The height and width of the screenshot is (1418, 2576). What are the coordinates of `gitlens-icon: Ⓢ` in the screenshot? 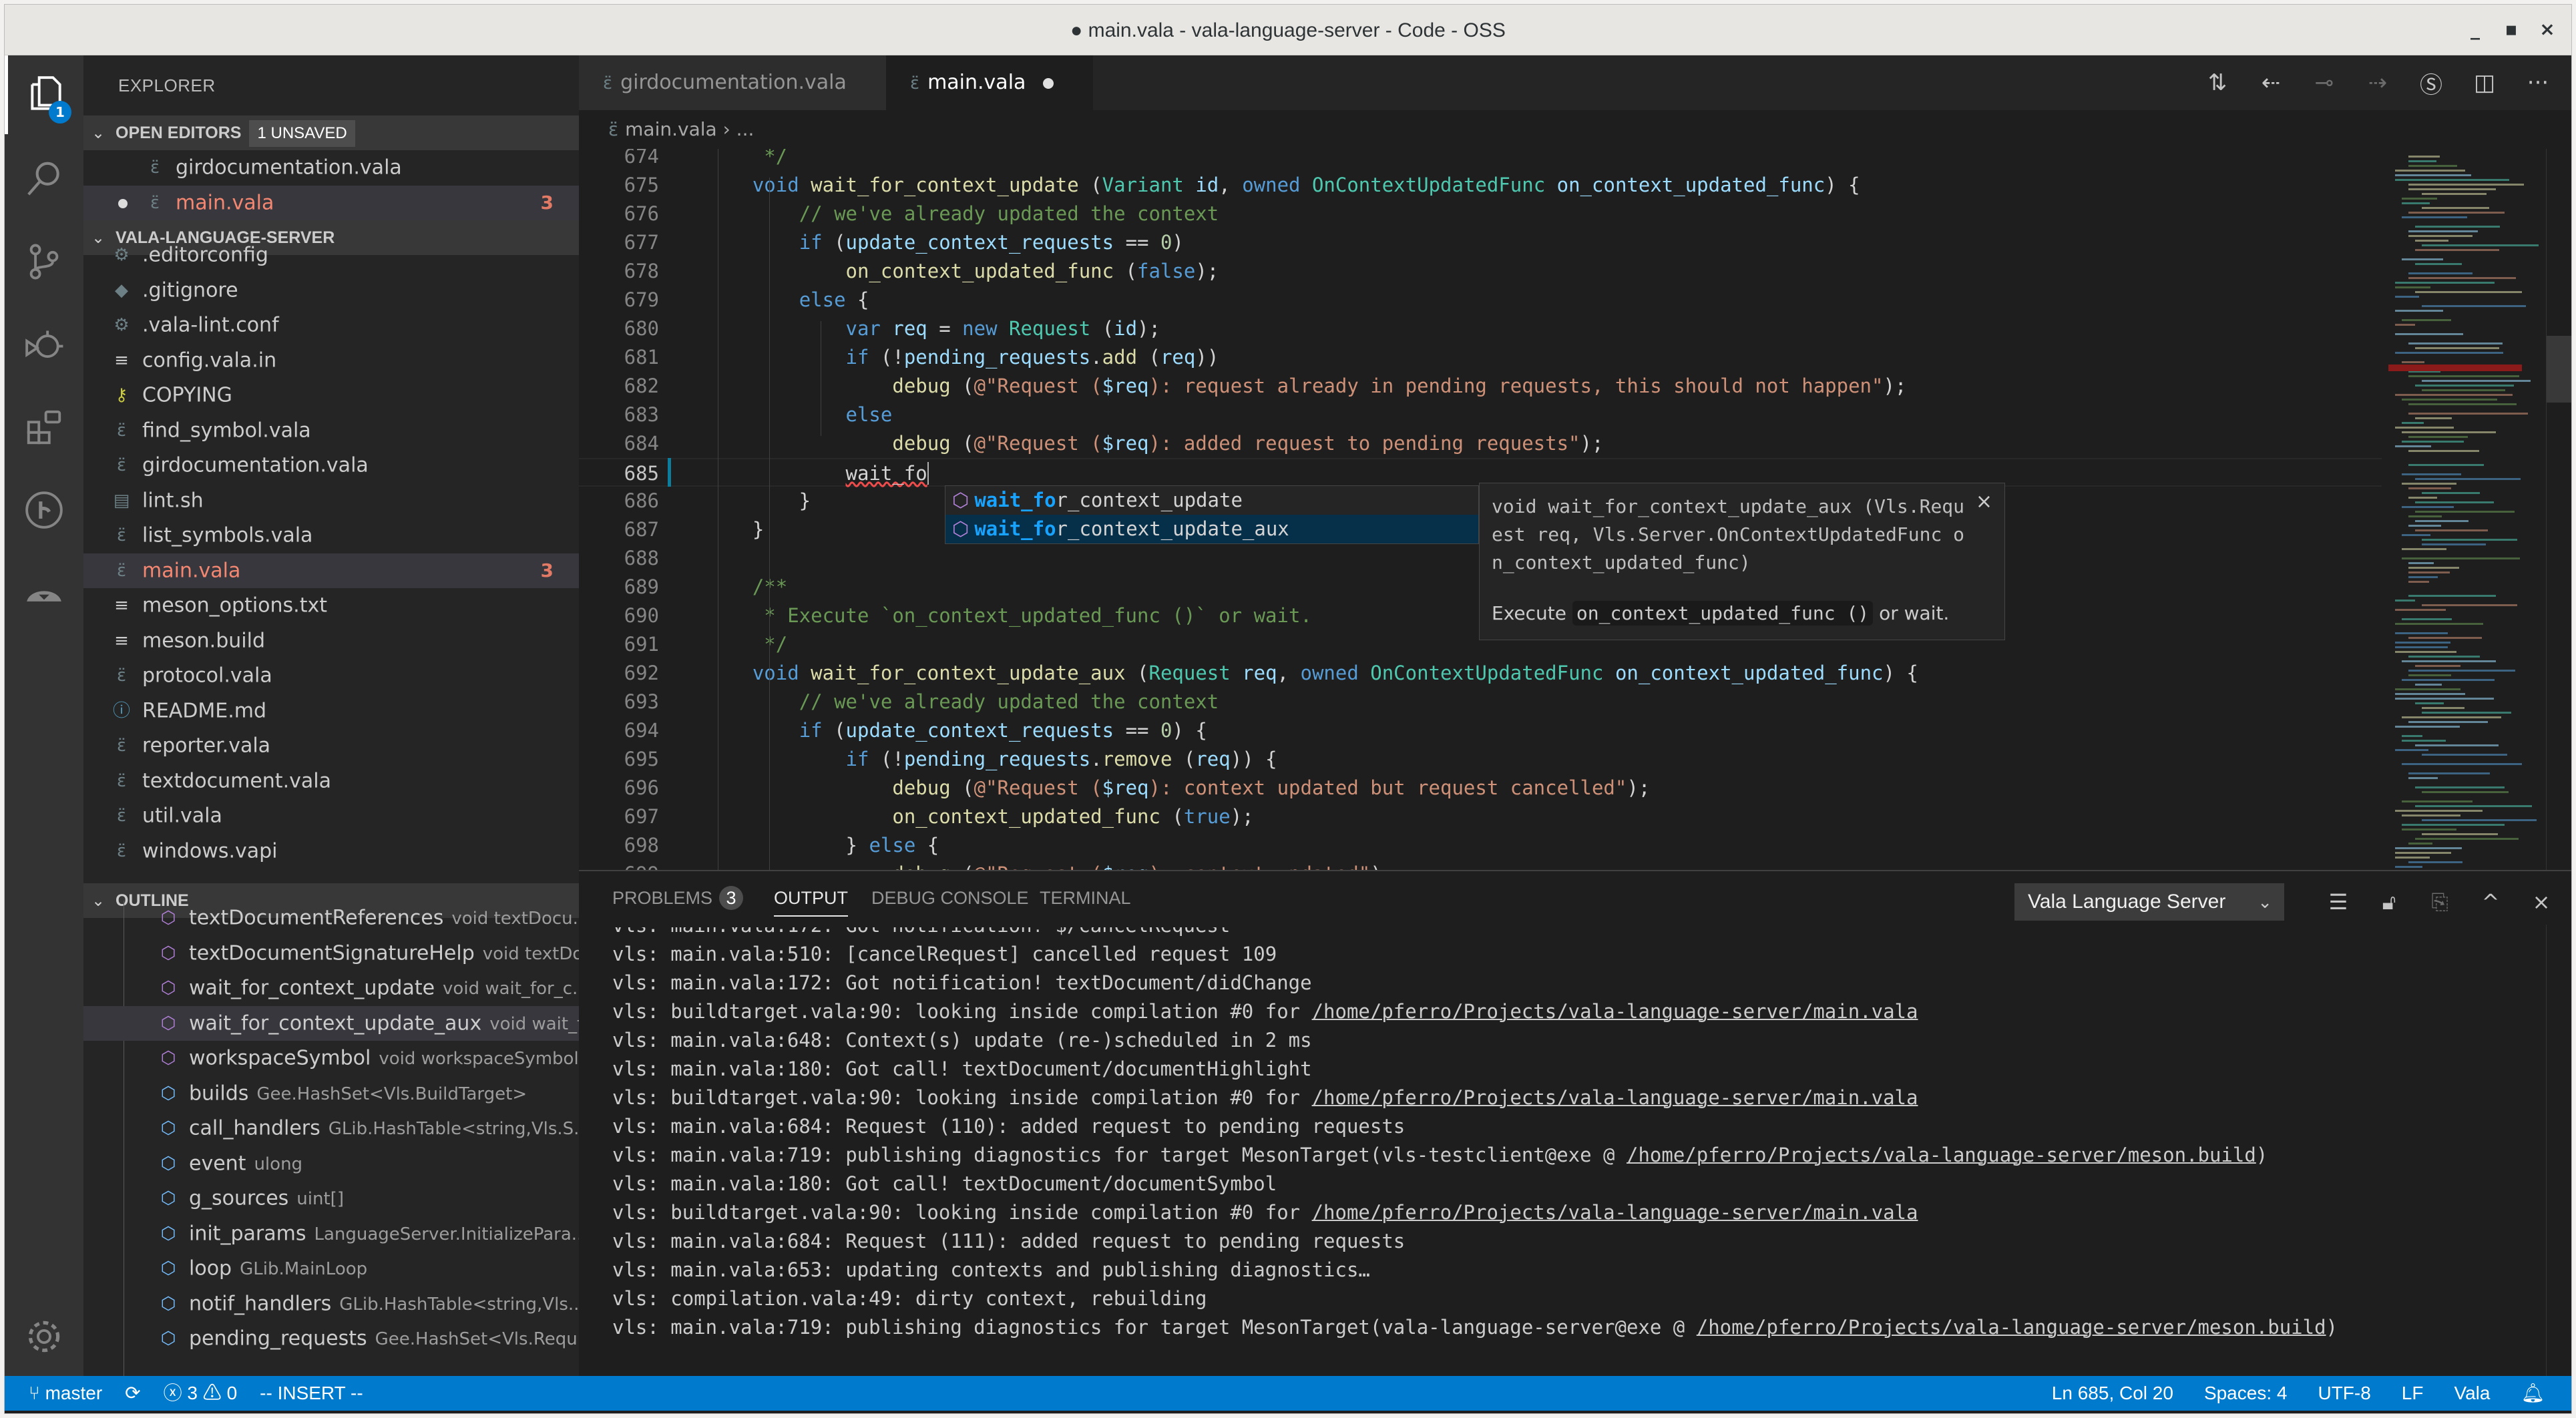 It's located at (2431, 83).